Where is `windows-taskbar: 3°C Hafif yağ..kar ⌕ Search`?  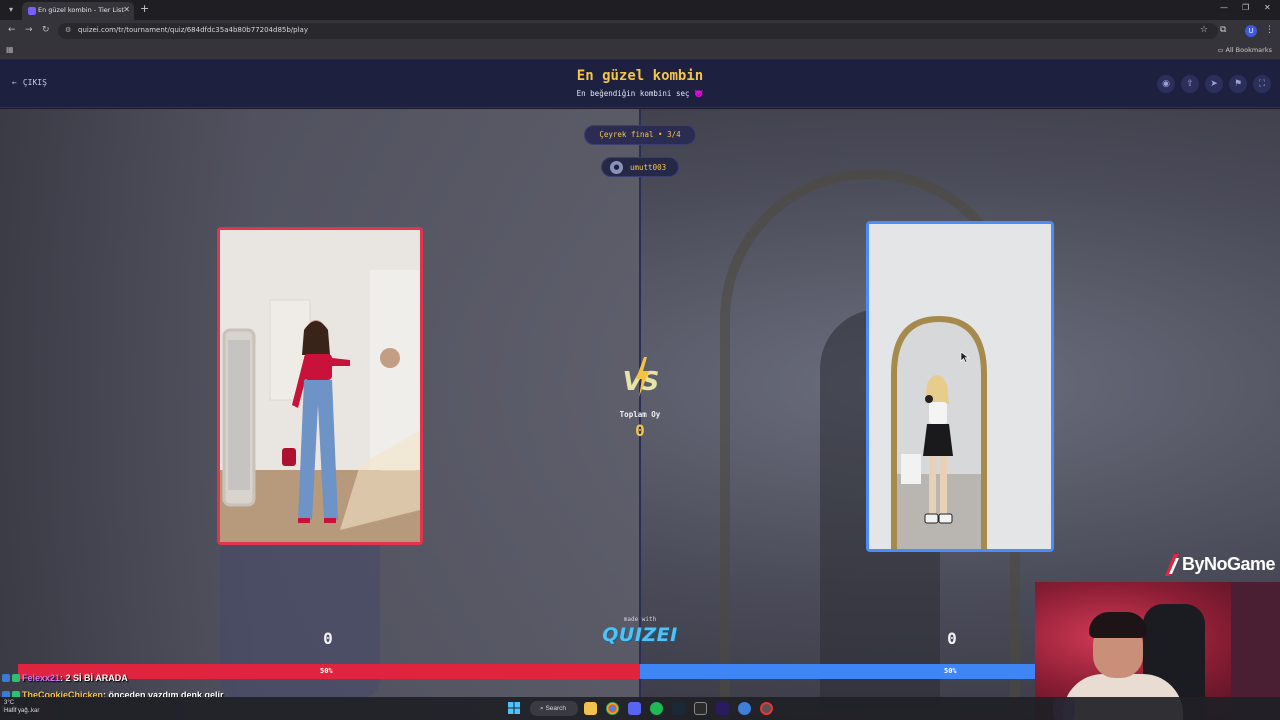
windows-taskbar: 3°C Hafif yağ..kar ⌕ Search is located at coordinates (640, 708).